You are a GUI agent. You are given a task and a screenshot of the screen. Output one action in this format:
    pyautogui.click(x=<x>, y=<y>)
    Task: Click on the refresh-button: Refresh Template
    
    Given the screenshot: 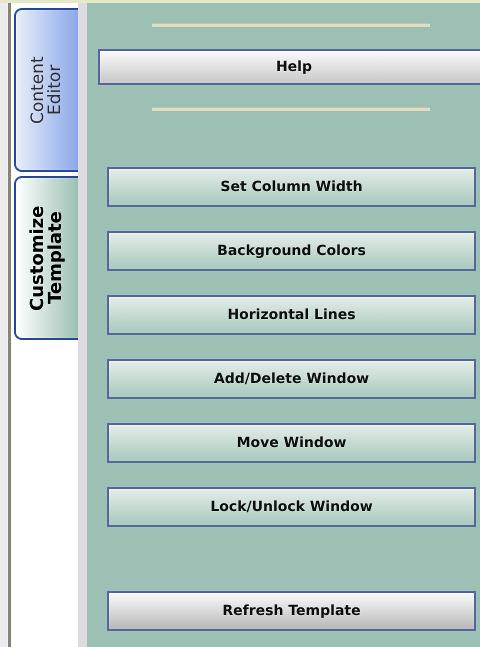 What is the action you would take?
    pyautogui.click(x=291, y=611)
    